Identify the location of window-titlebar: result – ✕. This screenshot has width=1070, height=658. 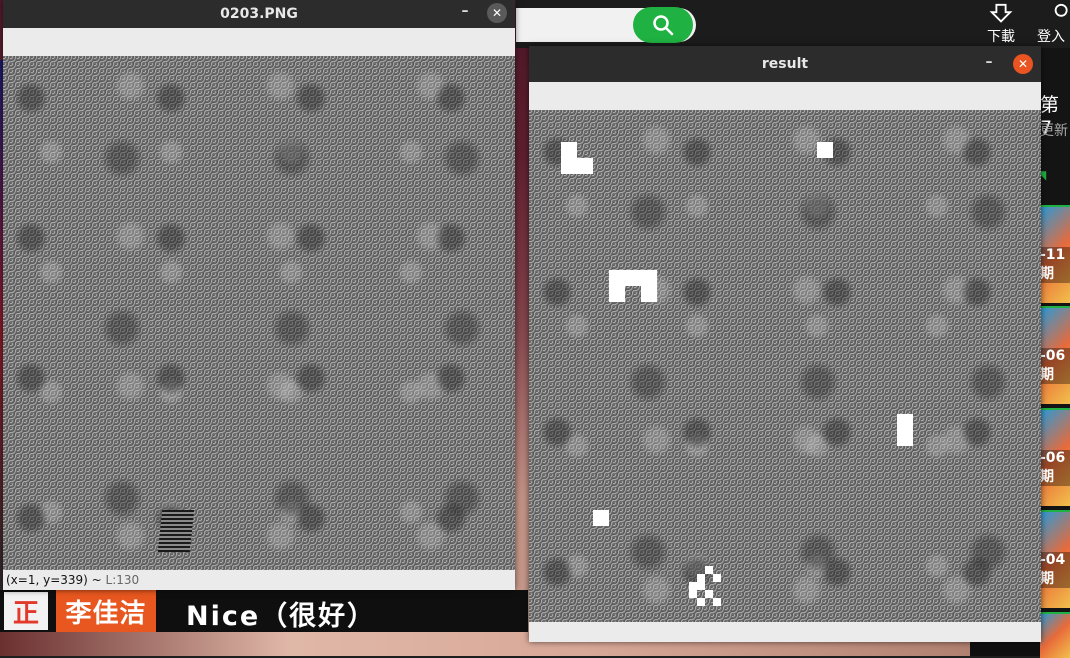
(785, 64).